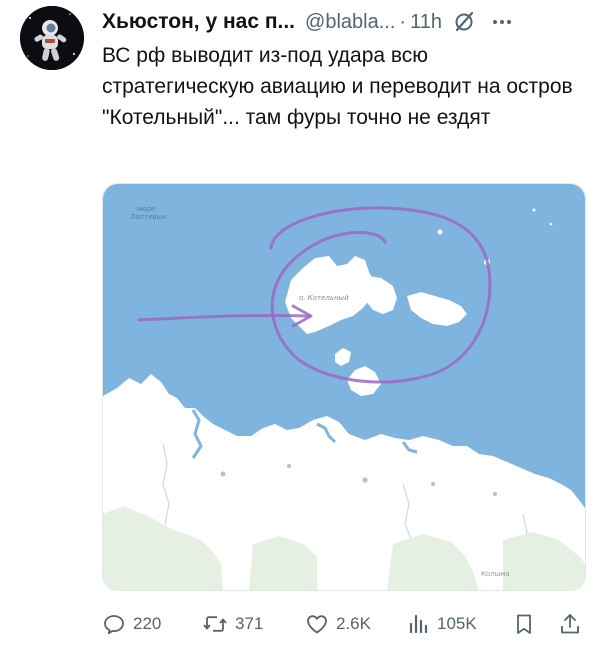 Image resolution: width=610 pixels, height=645 pixels. I want to click on astronaut-avatar-image, so click(52, 38).